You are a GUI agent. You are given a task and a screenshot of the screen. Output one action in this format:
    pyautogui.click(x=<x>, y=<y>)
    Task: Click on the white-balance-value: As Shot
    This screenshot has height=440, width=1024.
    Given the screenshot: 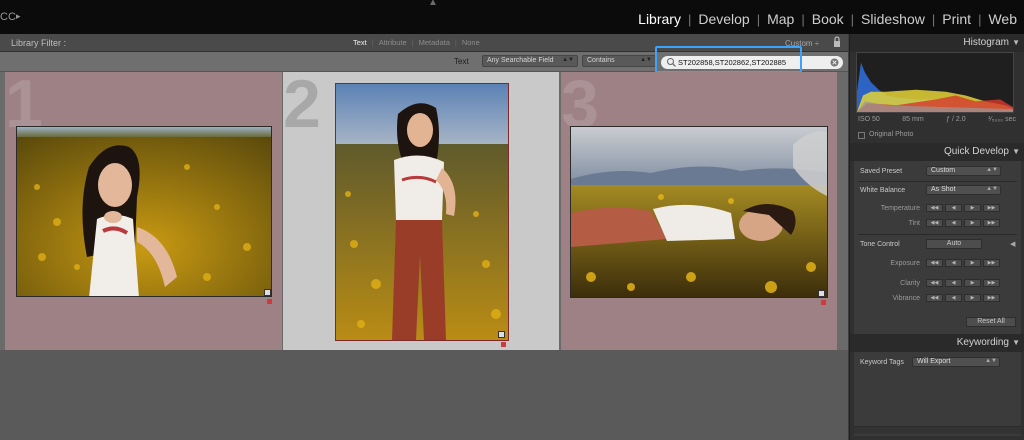 What is the action you would take?
    pyautogui.click(x=943, y=189)
    